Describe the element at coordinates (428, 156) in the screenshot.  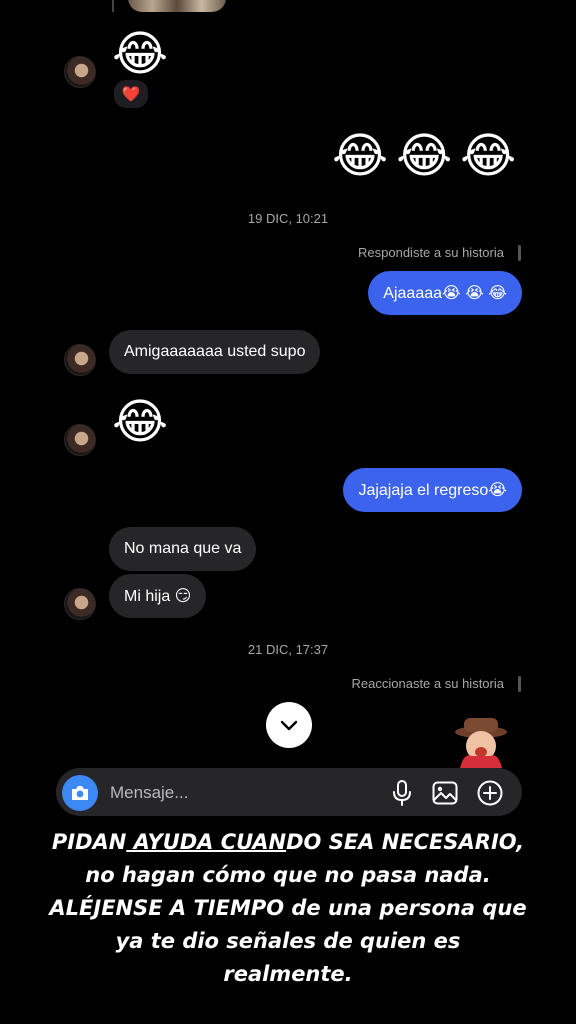
I see `sent-emoji-message: 😂😂😂` at that location.